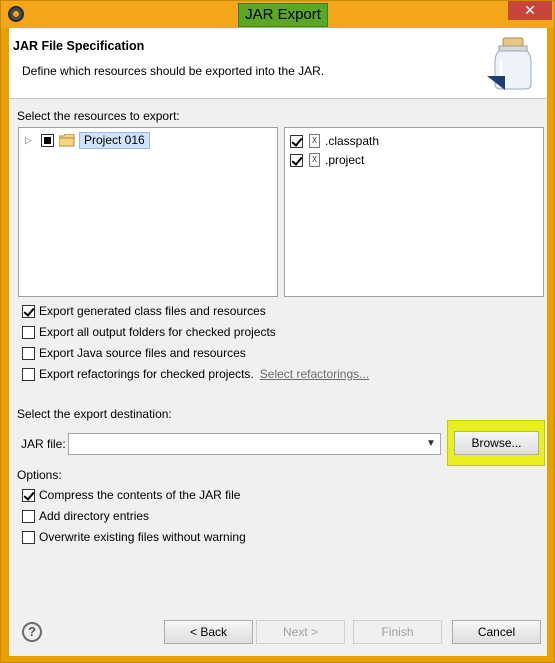 This screenshot has width=555, height=663. I want to click on project-file-checkbox, so click(296, 160).